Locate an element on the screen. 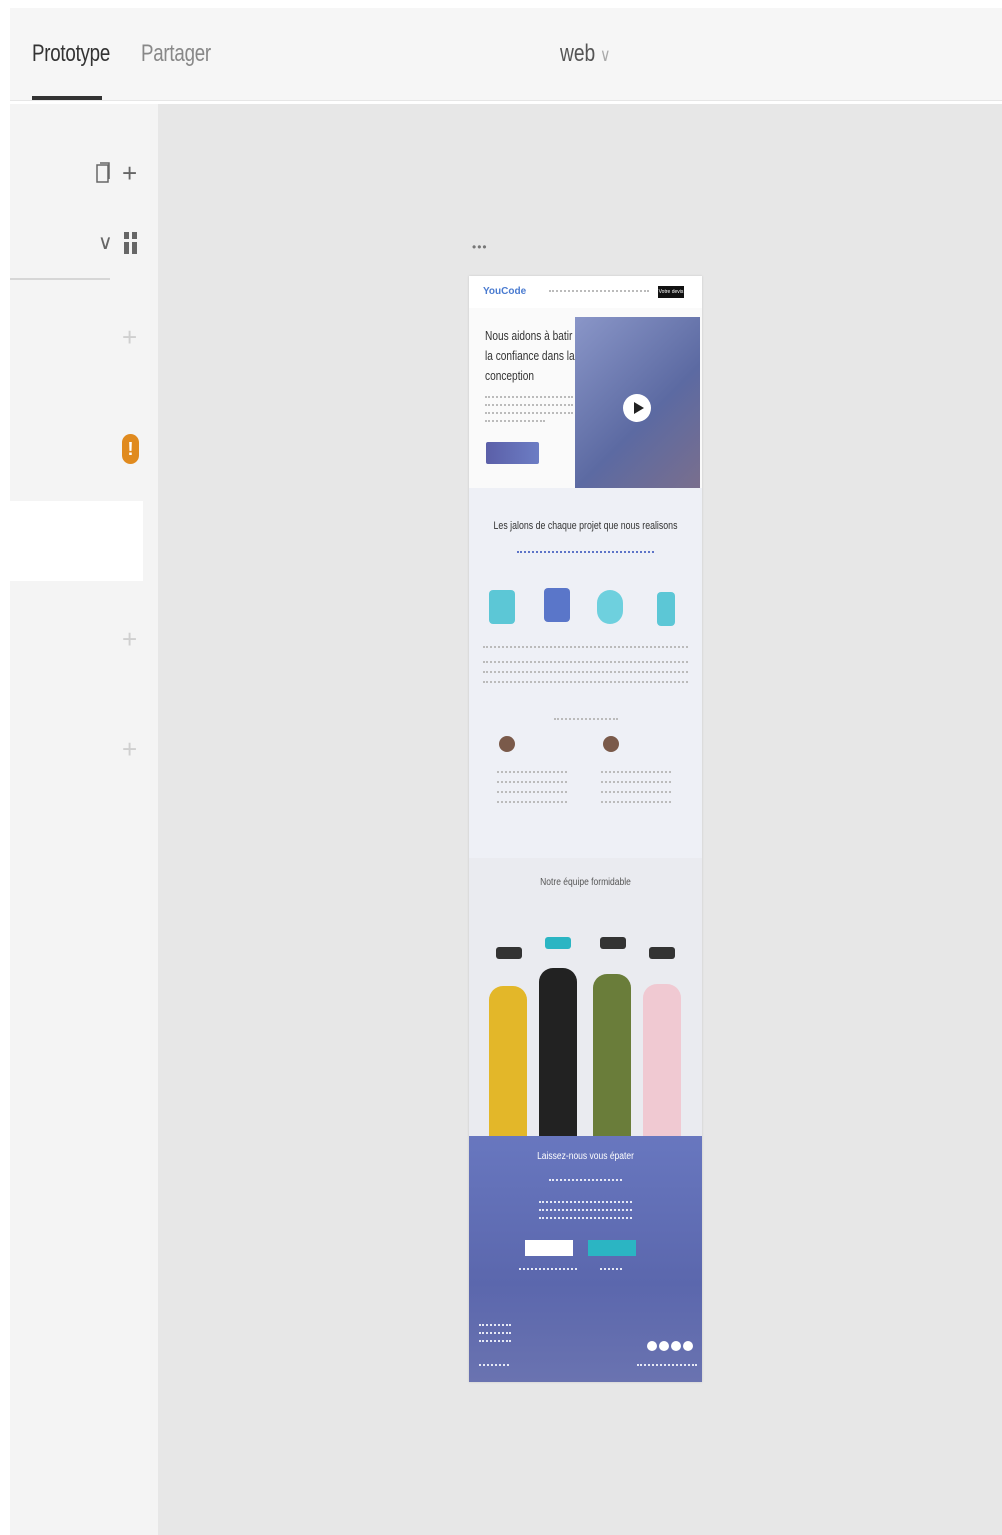 This screenshot has height=1535, width=1002. footer-title: Laissez-nous vous épater is located at coordinates (585, 1156).